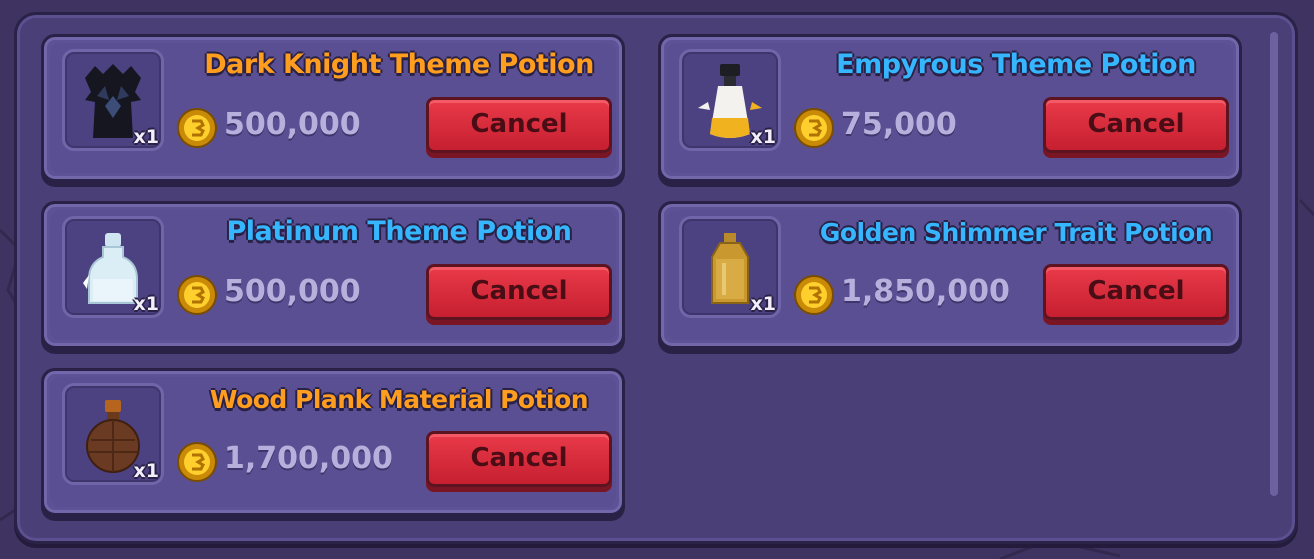  What do you see at coordinates (1016, 64) in the screenshot?
I see `item-title: Empyrous Theme Potion` at bounding box center [1016, 64].